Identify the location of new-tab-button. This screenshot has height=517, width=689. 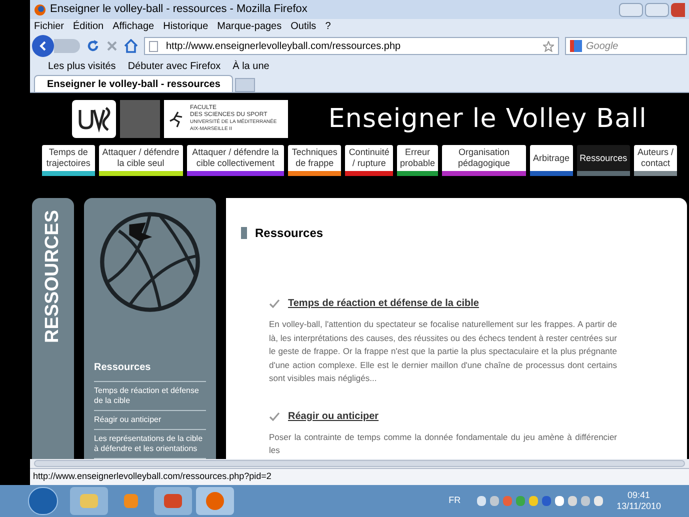
(245, 85).